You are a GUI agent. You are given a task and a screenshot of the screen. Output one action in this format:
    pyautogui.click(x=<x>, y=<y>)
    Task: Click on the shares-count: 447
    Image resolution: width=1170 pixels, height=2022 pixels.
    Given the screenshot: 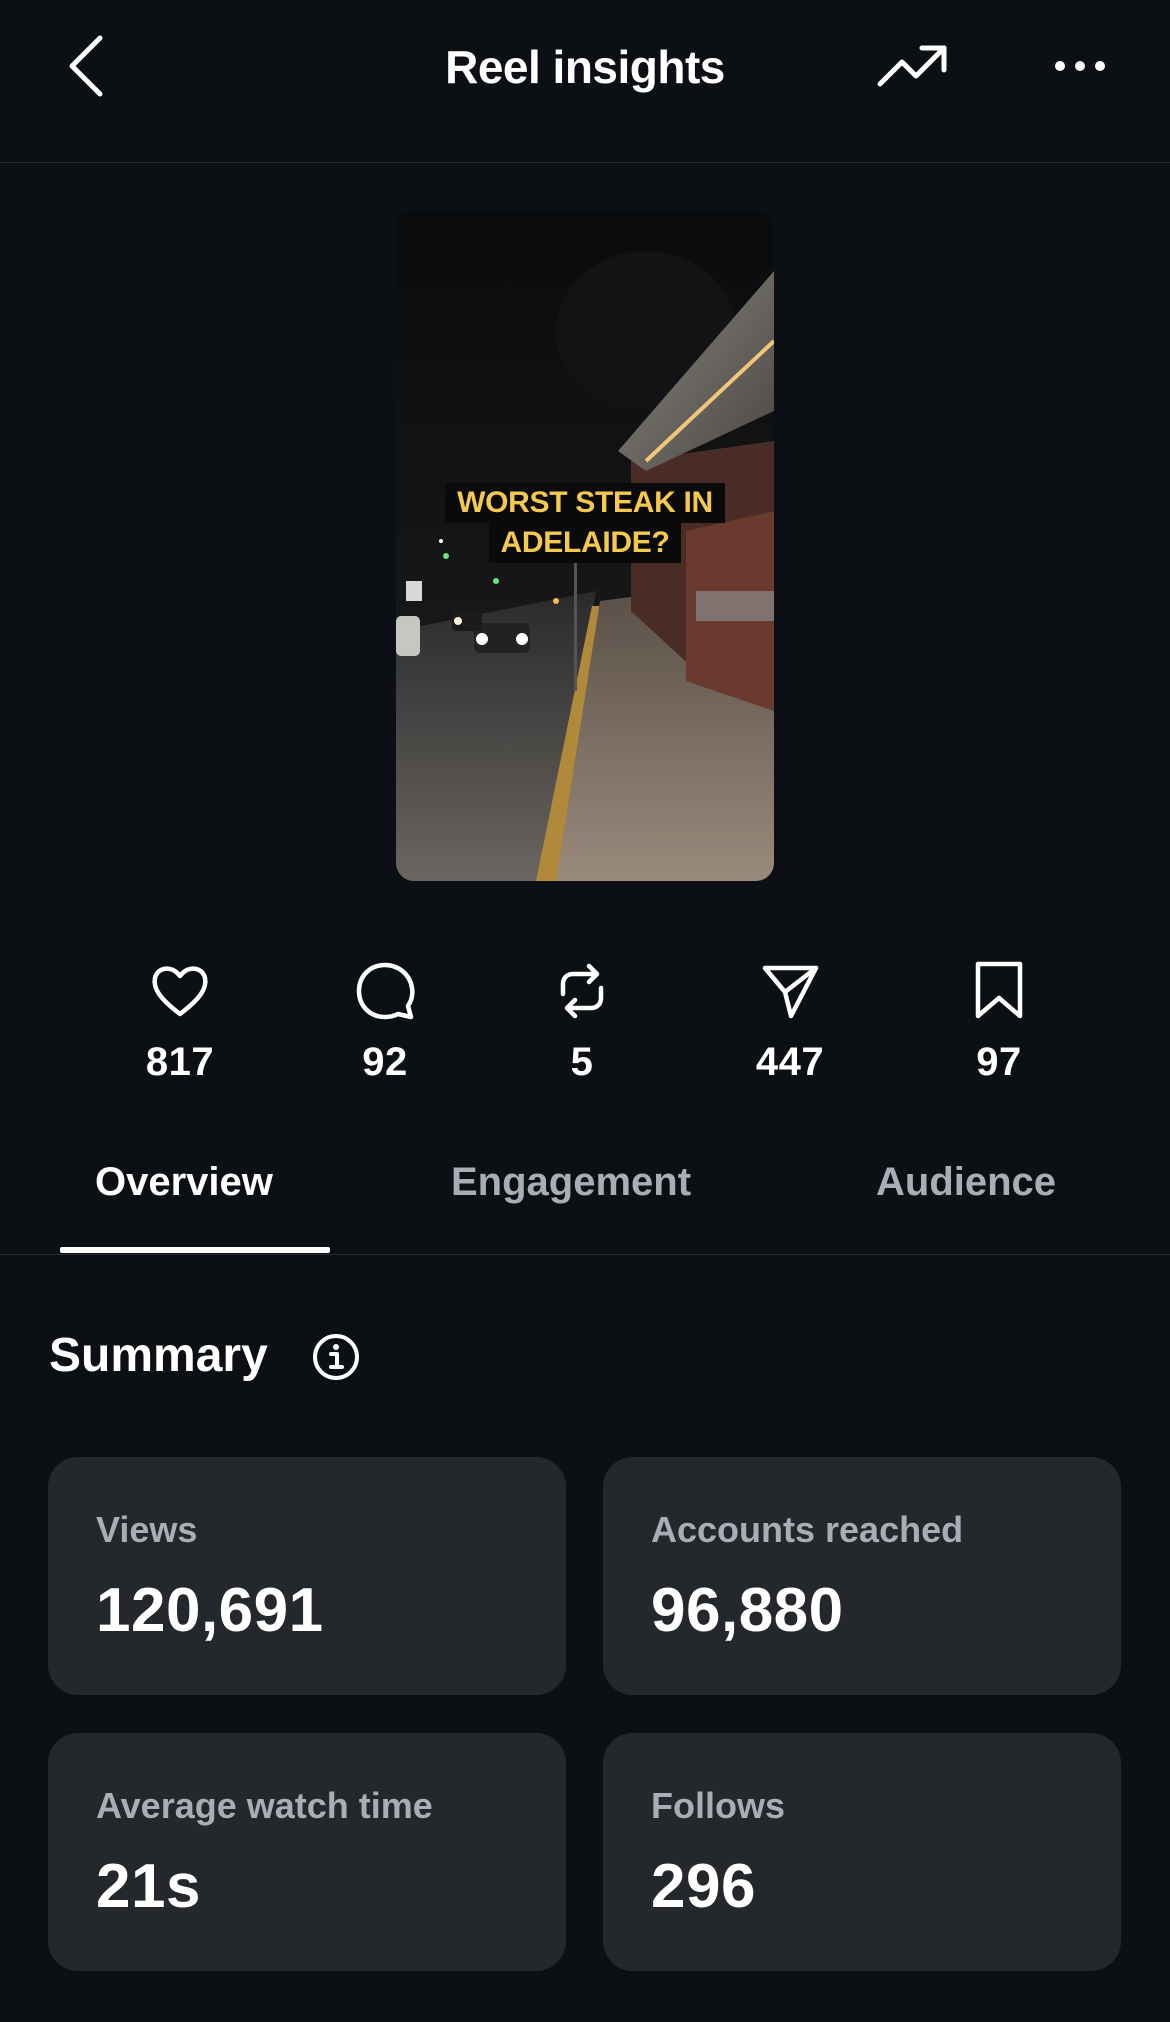 What is the action you would take?
    pyautogui.click(x=790, y=1062)
    